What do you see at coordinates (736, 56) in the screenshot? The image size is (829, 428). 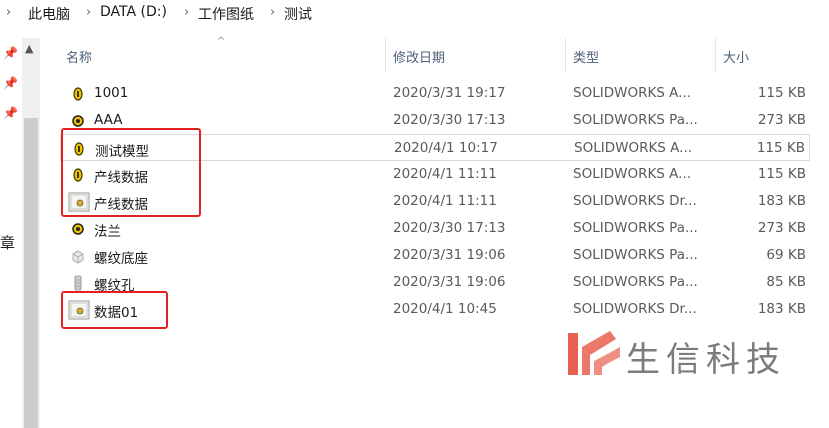 I see `column-size-header: 大小` at bounding box center [736, 56].